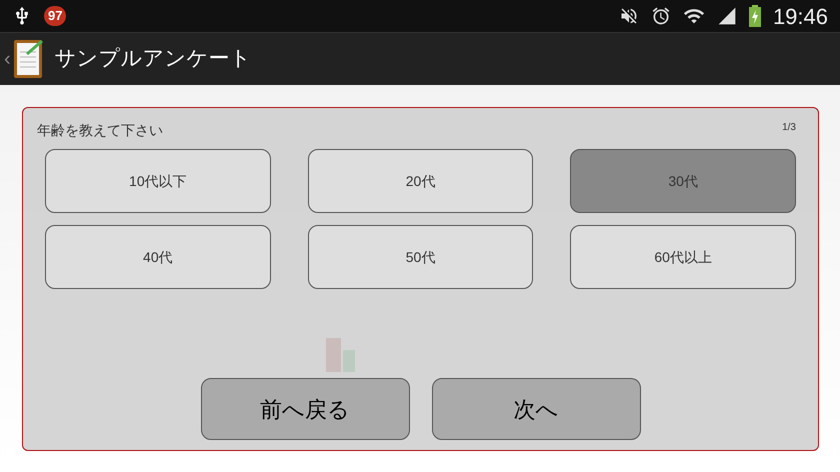 The width and height of the screenshot is (840, 472). Describe the element at coordinates (341, 355) in the screenshot. I see `logo-bars-drawing` at that location.